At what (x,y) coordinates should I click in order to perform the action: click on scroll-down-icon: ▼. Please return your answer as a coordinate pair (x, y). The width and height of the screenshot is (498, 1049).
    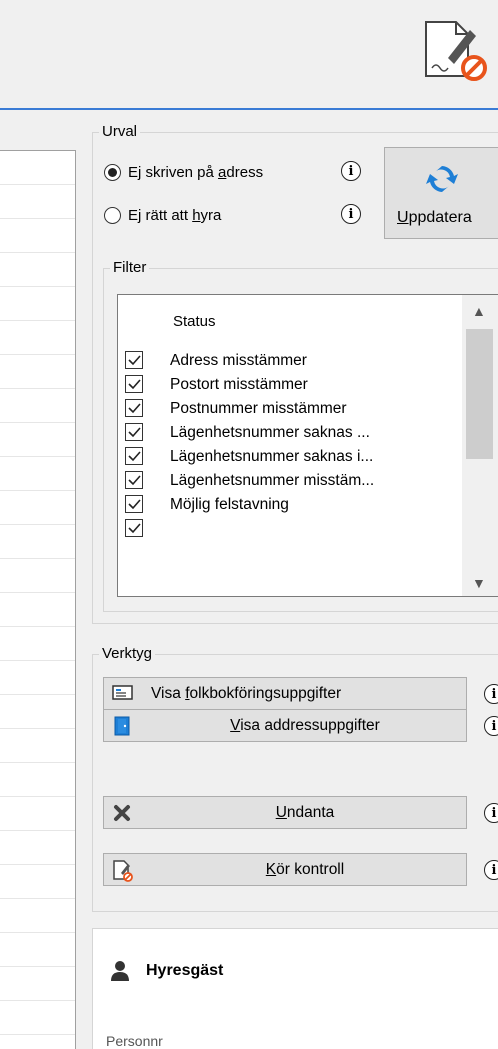
    Looking at the image, I should click on (479, 583).